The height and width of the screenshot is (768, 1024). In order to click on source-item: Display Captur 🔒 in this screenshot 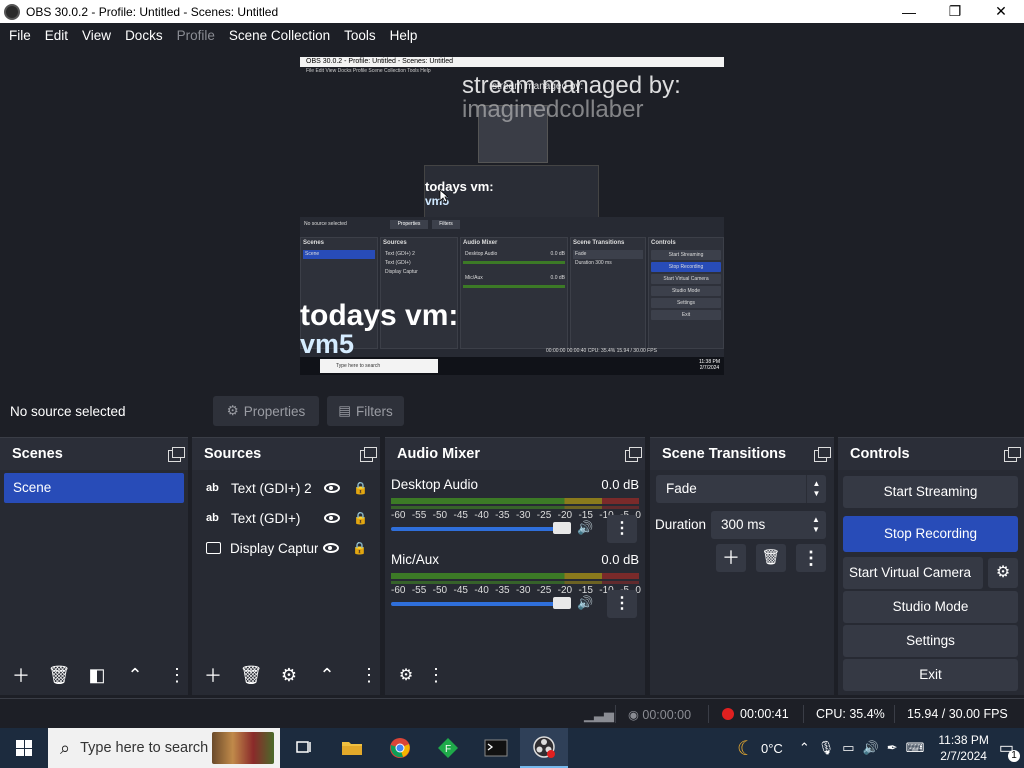, I will do `click(286, 548)`.